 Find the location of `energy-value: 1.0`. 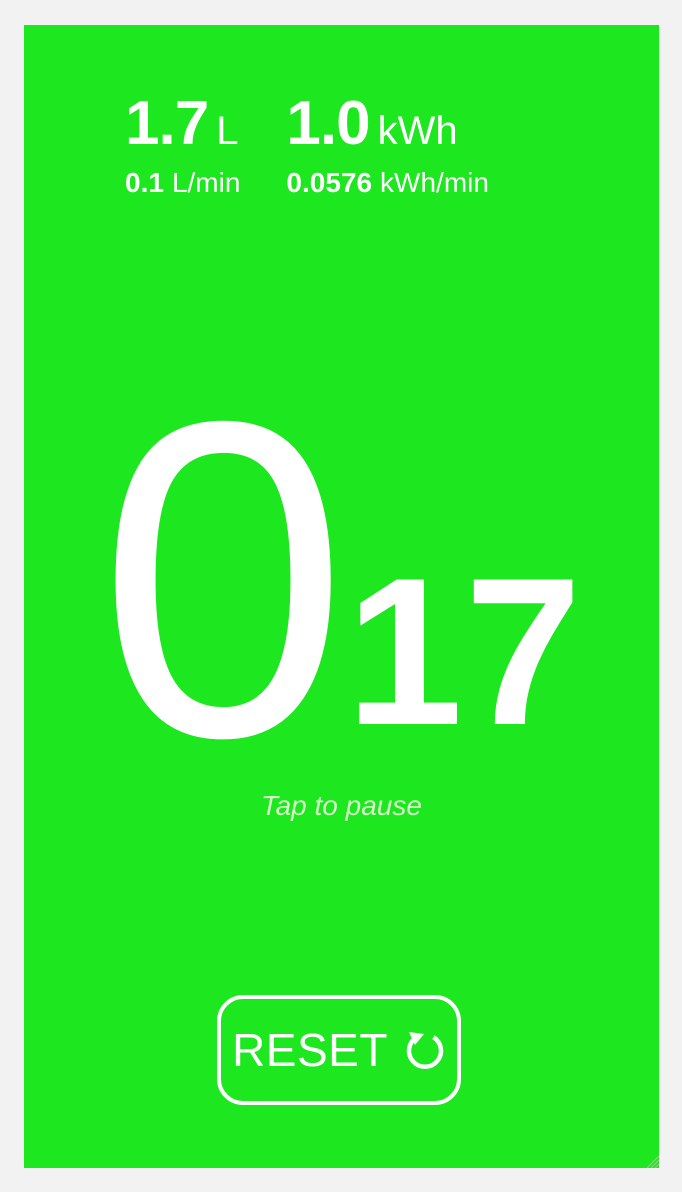

energy-value: 1.0 is located at coordinates (328, 123).